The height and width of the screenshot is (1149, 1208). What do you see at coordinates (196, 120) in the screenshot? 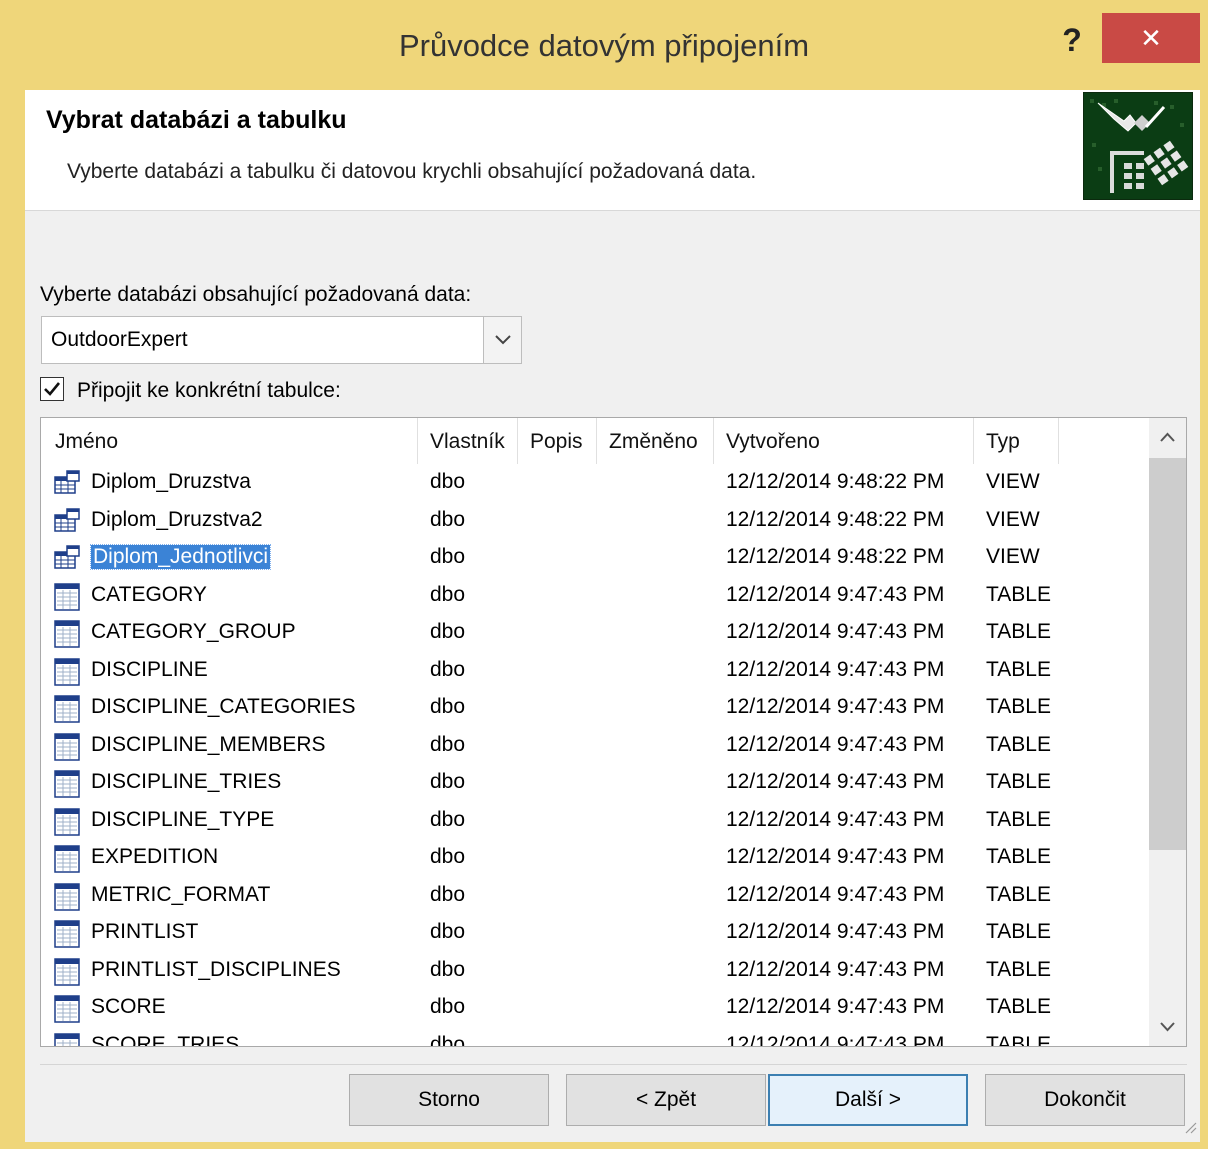
I see `page-title: Vybrat databázi a tabulku` at bounding box center [196, 120].